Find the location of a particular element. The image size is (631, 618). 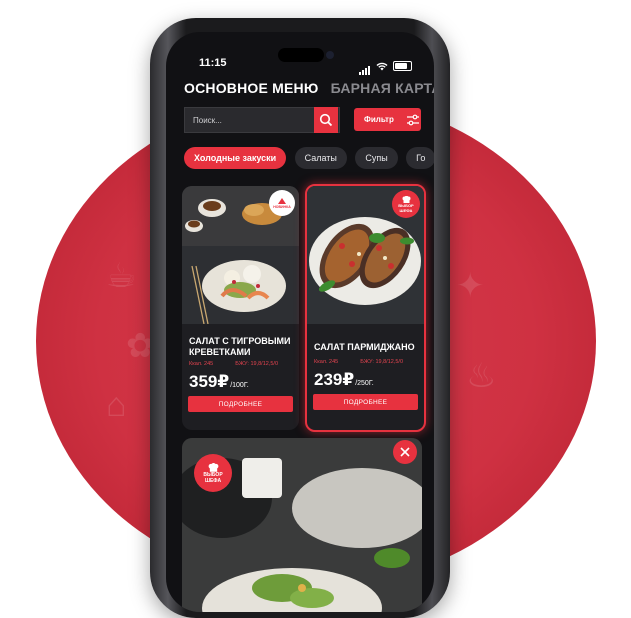

close-icon is located at coordinates (405, 452).